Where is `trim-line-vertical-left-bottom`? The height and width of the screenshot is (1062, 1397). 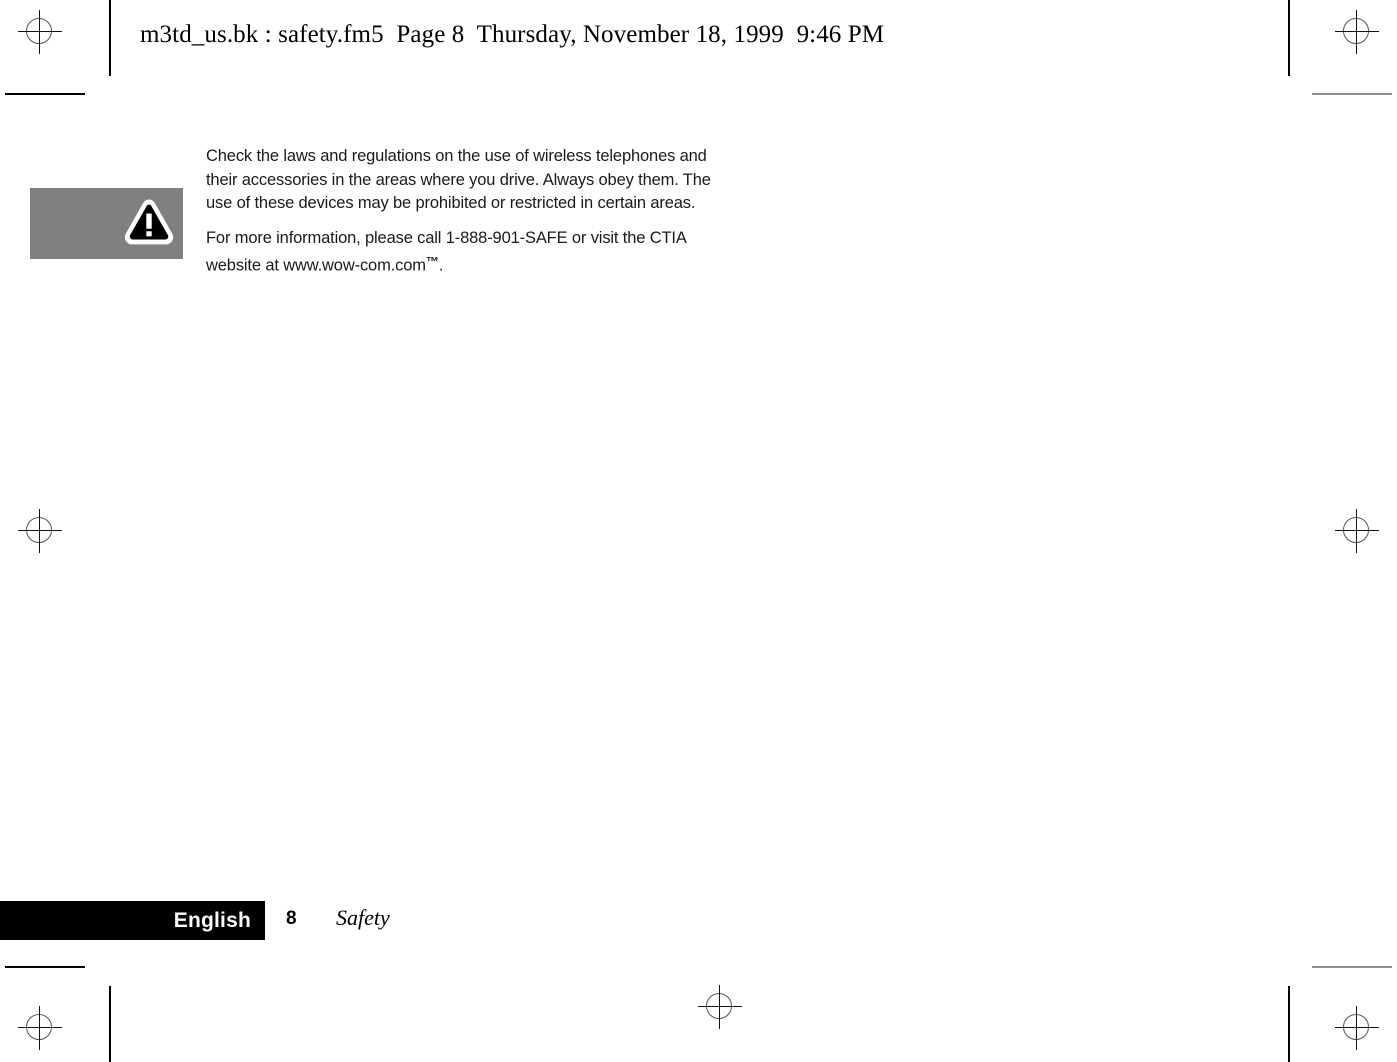 trim-line-vertical-left-bottom is located at coordinates (110, 1024).